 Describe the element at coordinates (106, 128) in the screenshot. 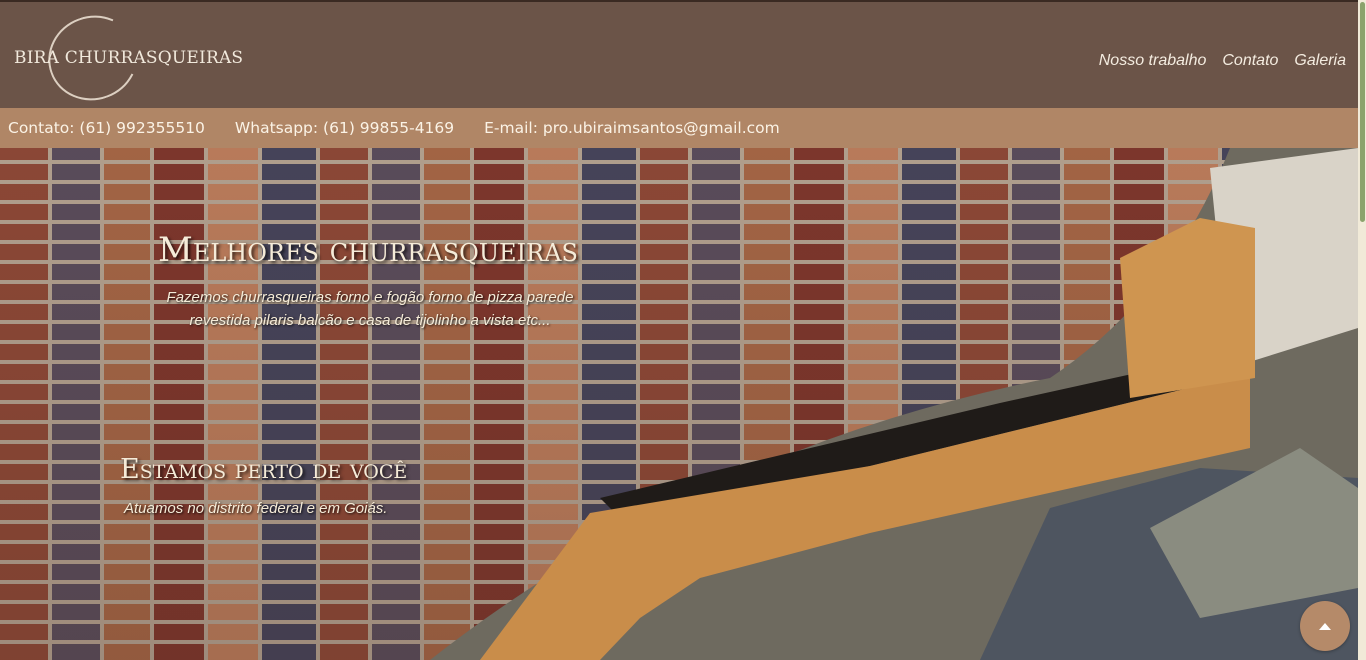

I see `contact-phone: Contato: (61) 992355510` at that location.